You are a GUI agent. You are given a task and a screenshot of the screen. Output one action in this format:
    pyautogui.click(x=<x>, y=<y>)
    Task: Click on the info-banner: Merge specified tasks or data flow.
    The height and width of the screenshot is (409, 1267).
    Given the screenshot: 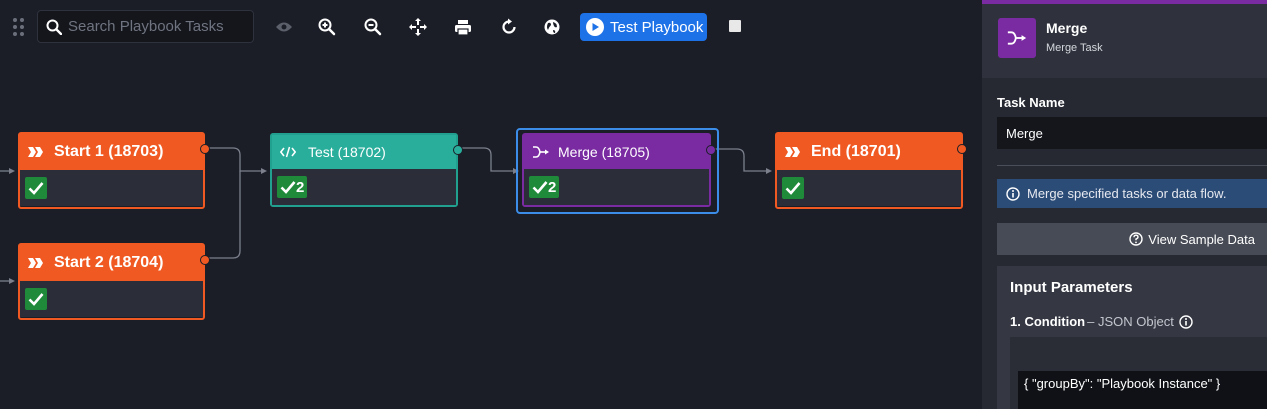 What is the action you would take?
    pyautogui.click(x=1132, y=193)
    